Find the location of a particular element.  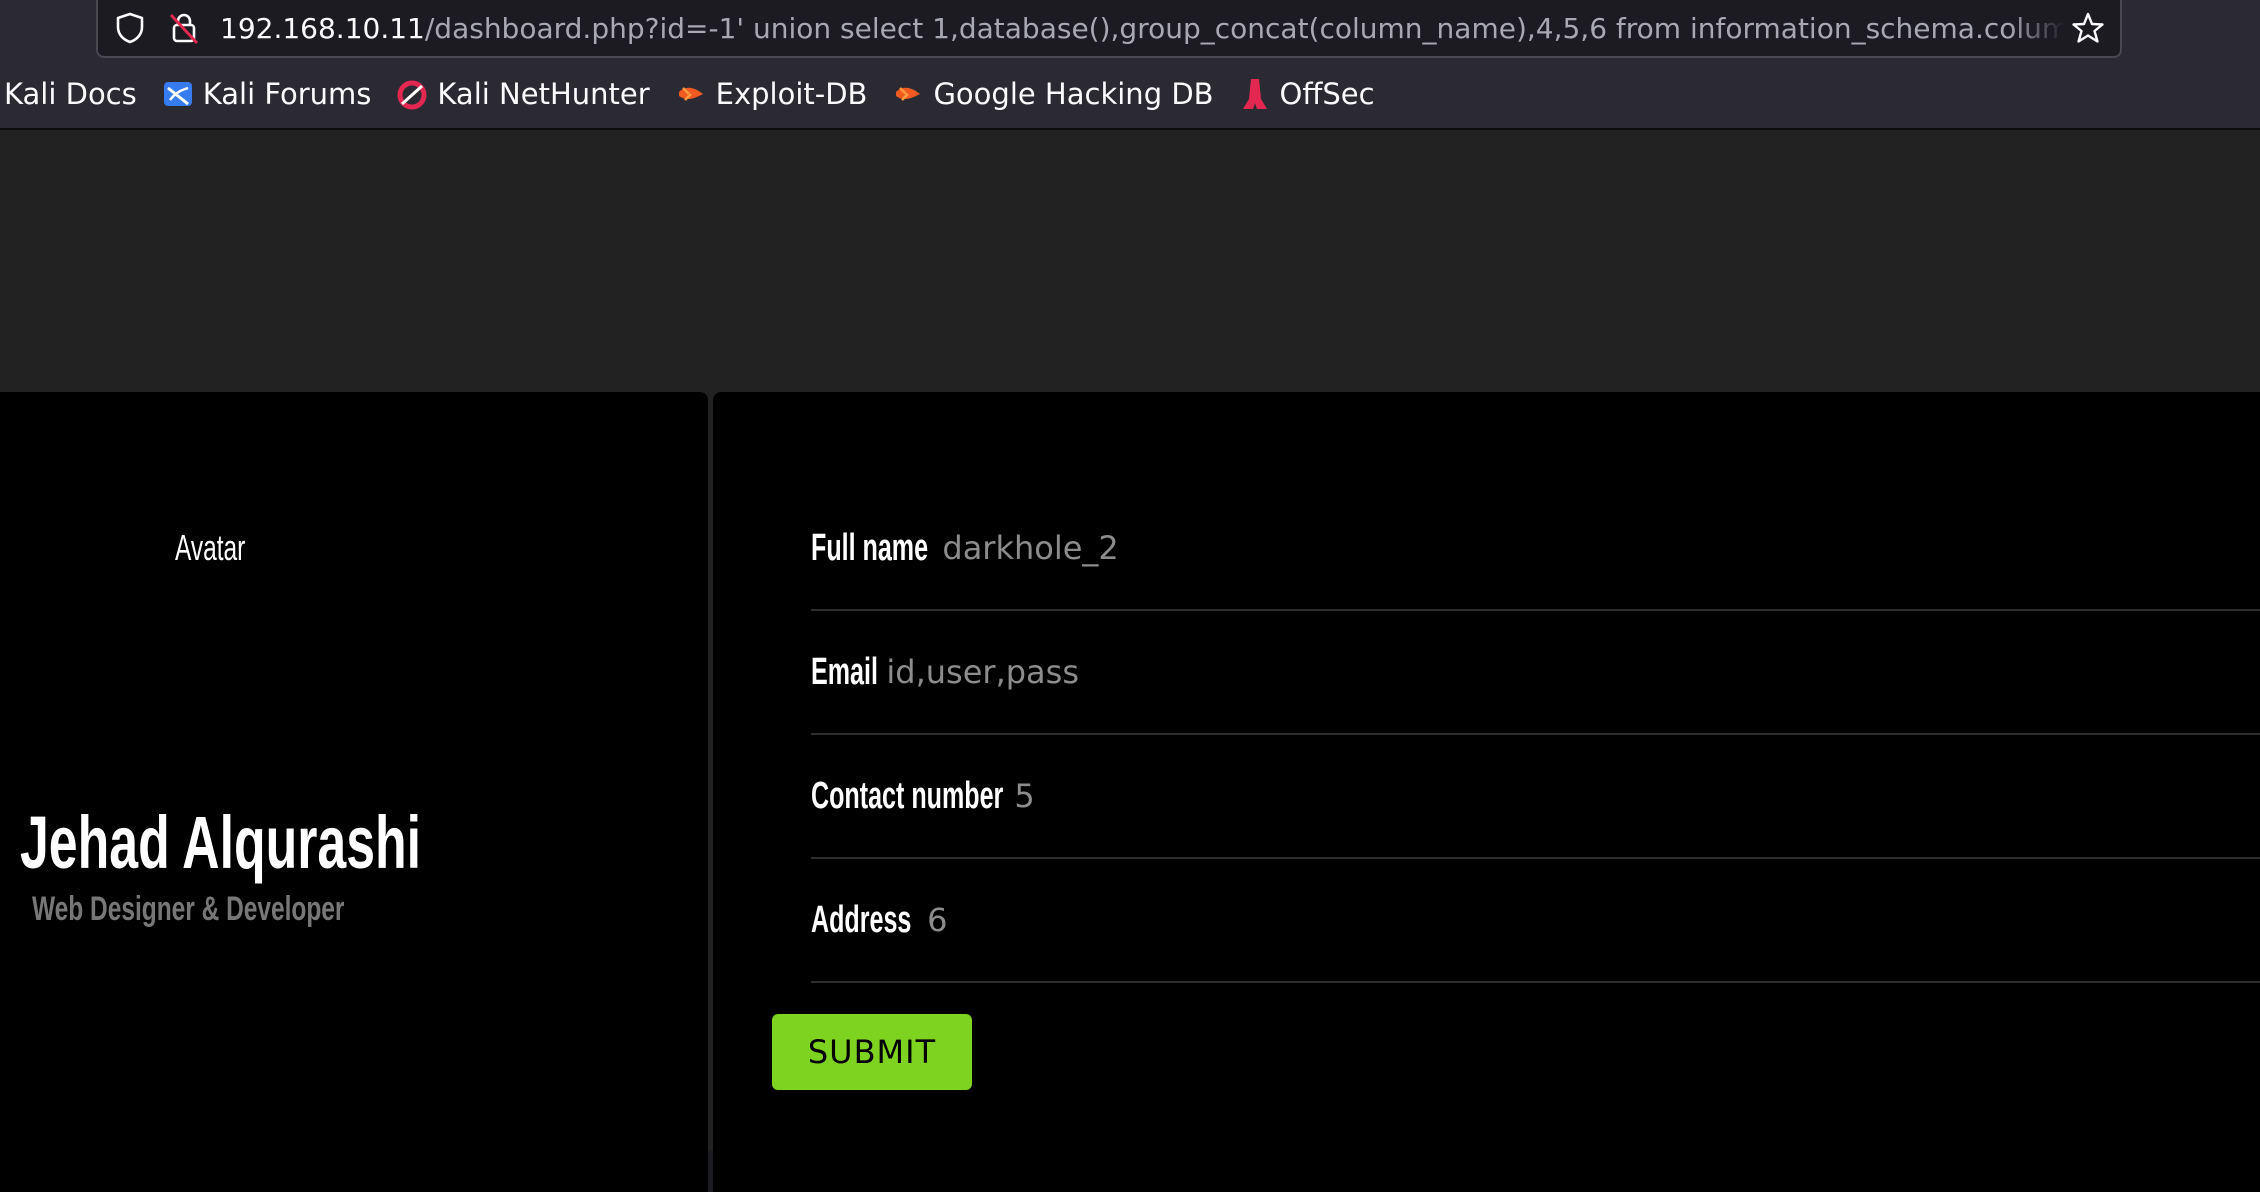

field-label: Email is located at coordinates (844, 671).